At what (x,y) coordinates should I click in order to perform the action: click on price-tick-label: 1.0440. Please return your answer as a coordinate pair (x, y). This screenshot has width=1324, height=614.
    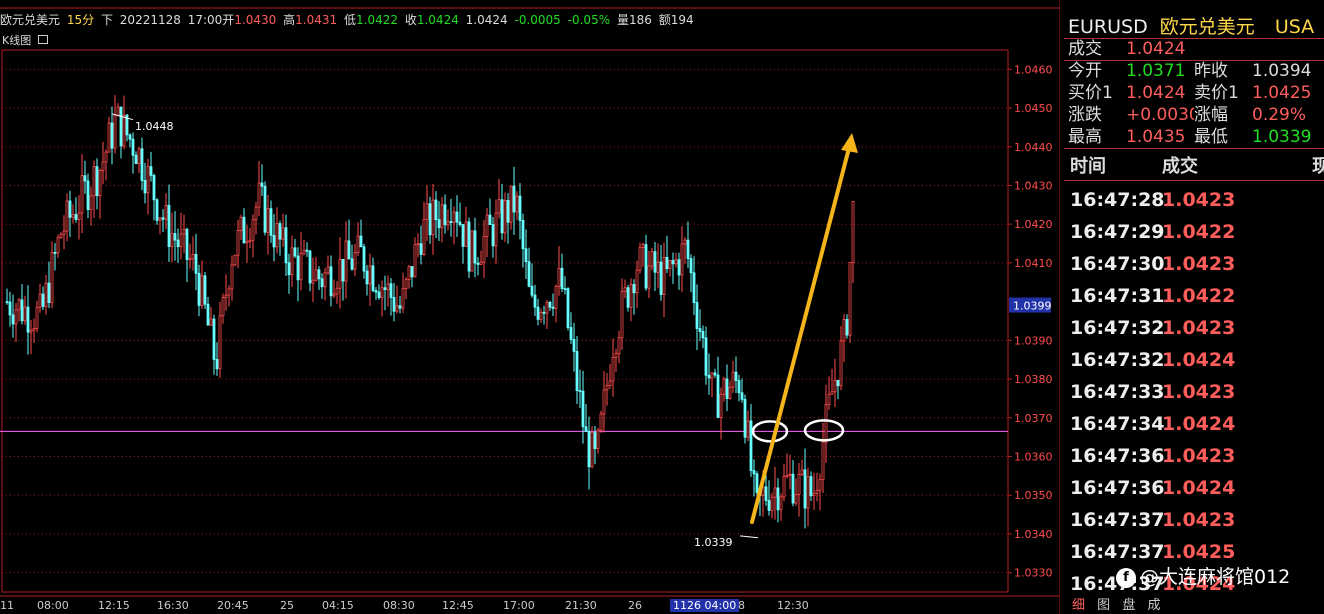
    Looking at the image, I should click on (1033, 147).